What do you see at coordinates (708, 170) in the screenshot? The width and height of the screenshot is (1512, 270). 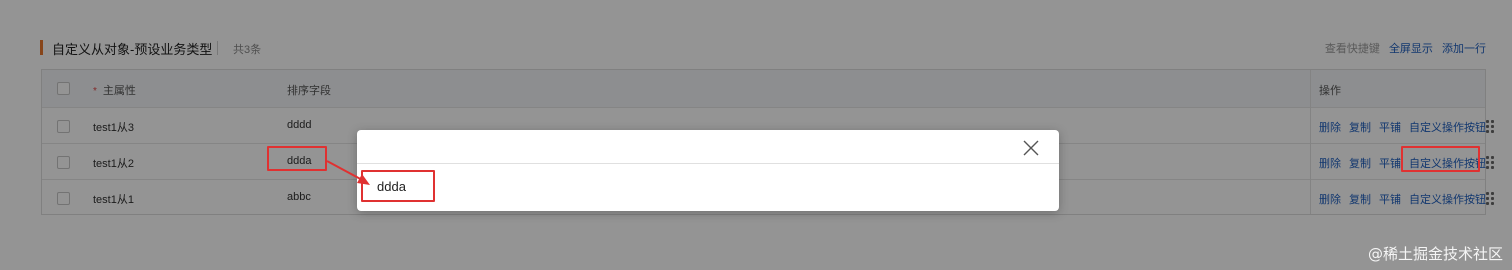 I see `detail-modal: ddda` at bounding box center [708, 170].